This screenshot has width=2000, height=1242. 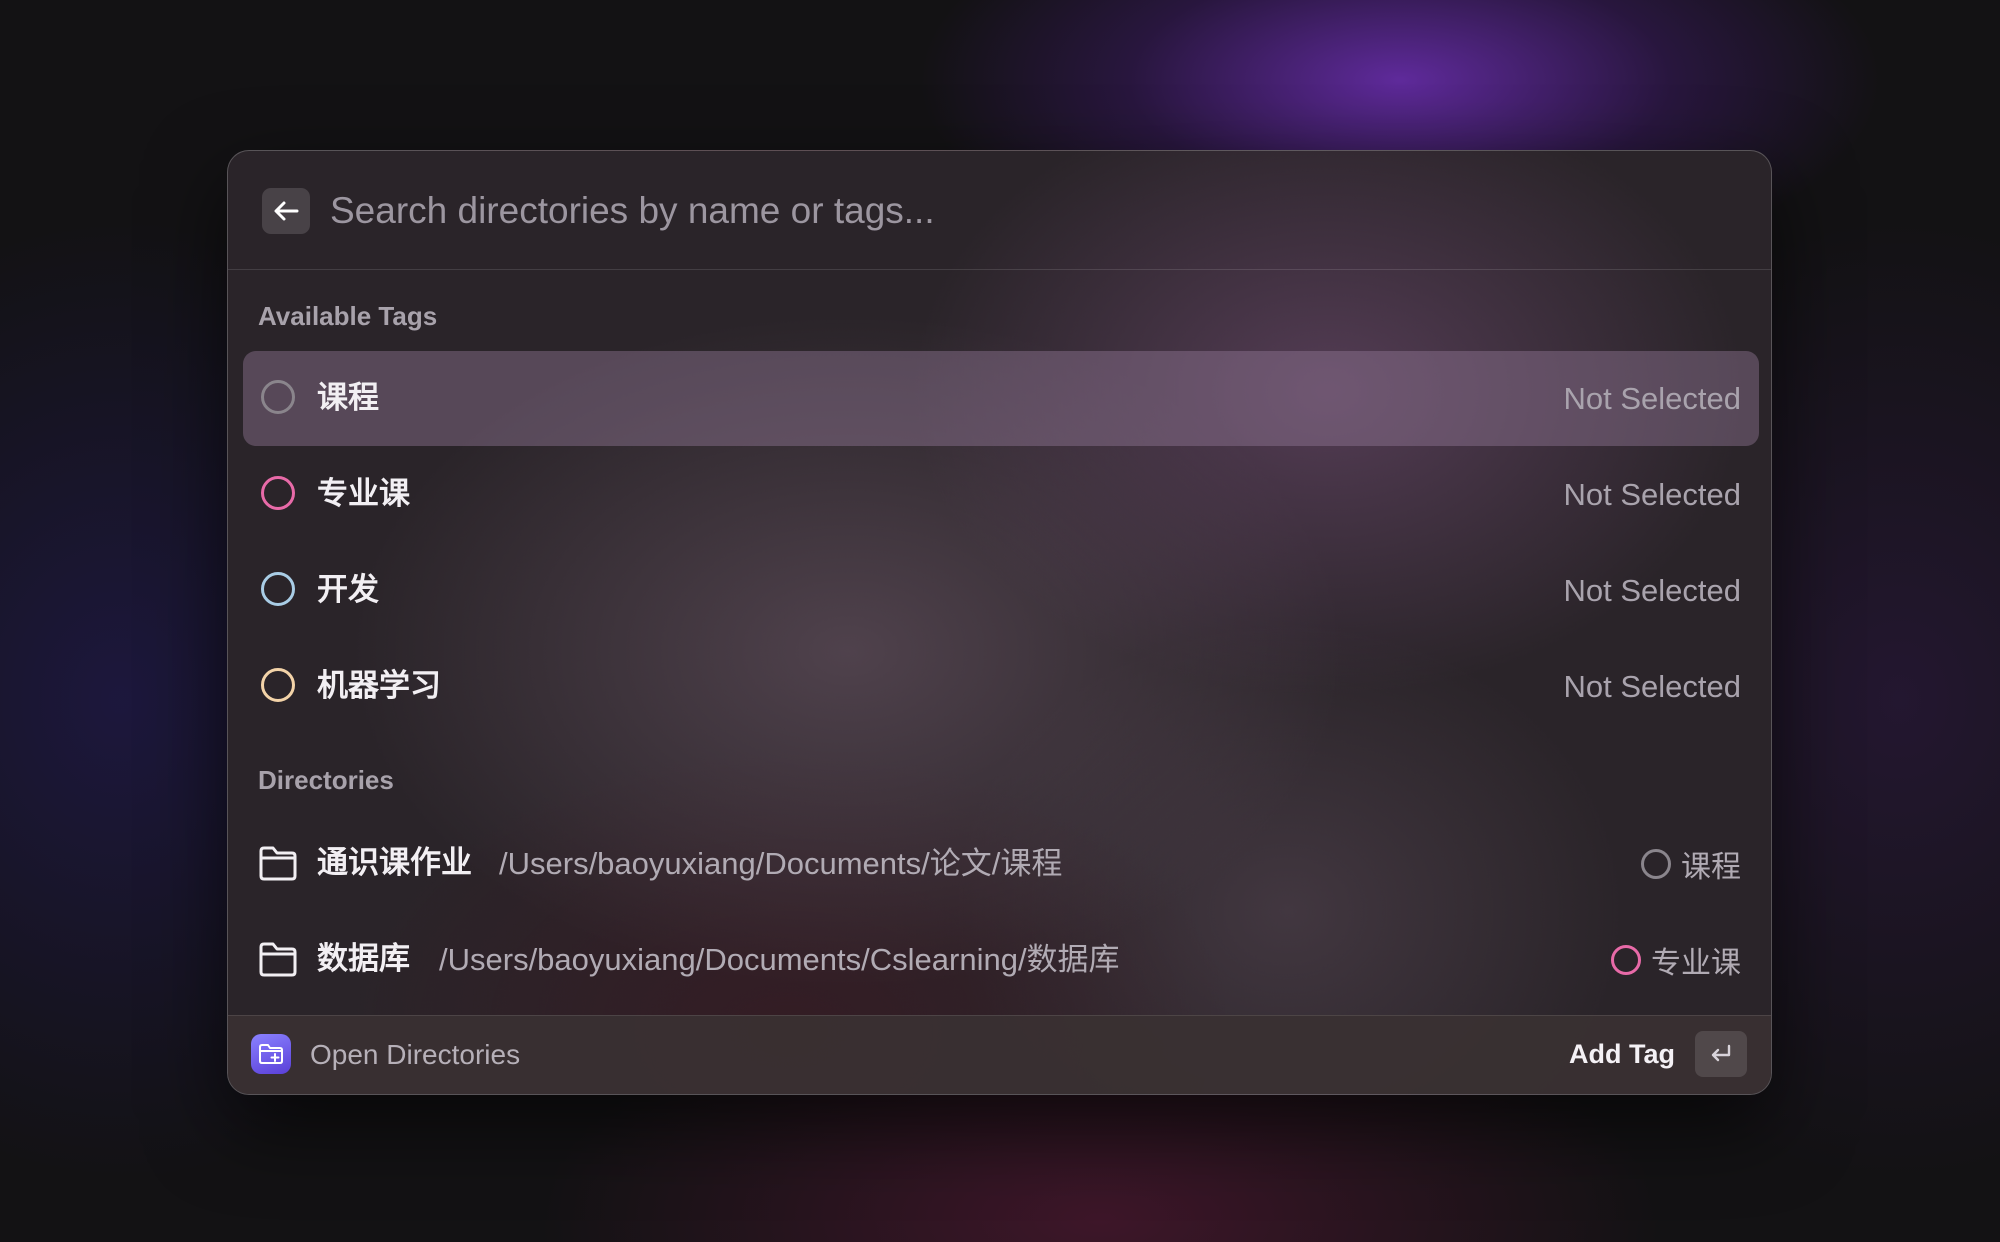 I want to click on back-button, so click(x=286, y=211).